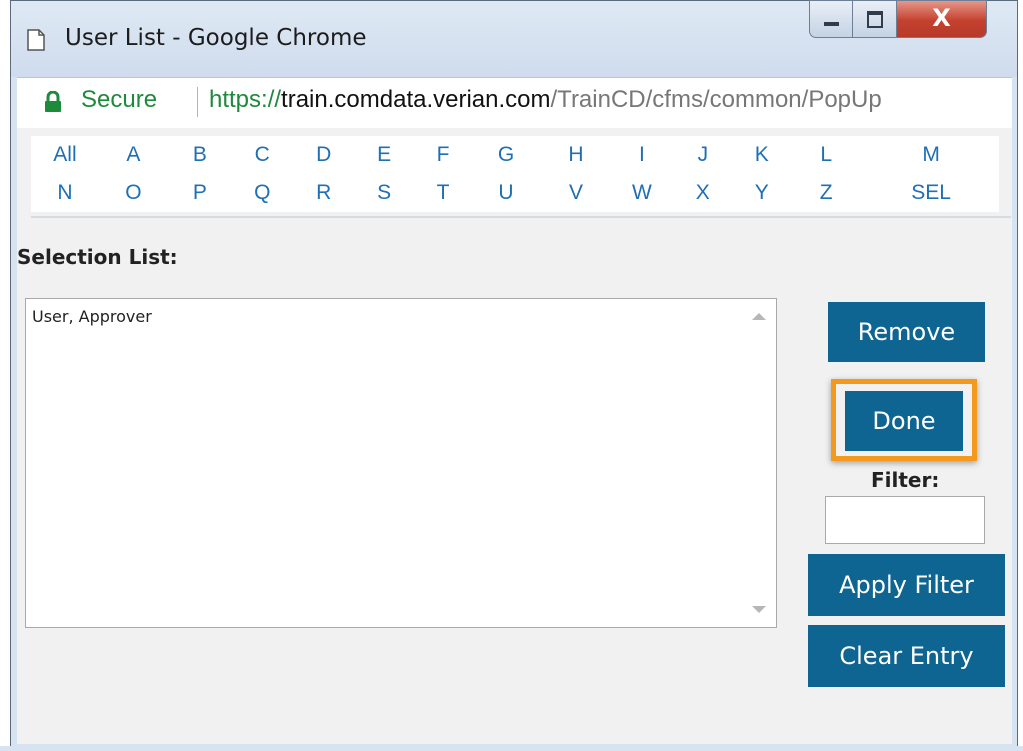 The width and height of the screenshot is (1023, 751). I want to click on alphabet-link-i: I, so click(641, 155).